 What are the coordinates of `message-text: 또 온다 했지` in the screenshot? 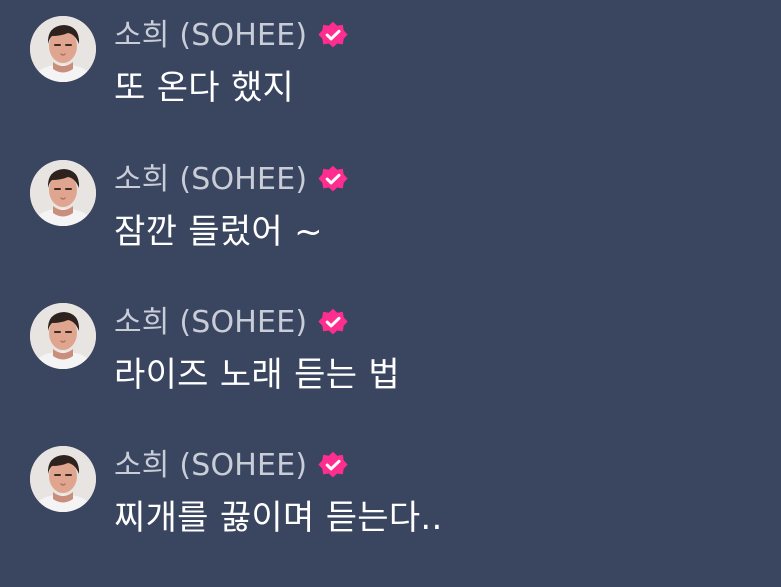 It's located at (204, 88).